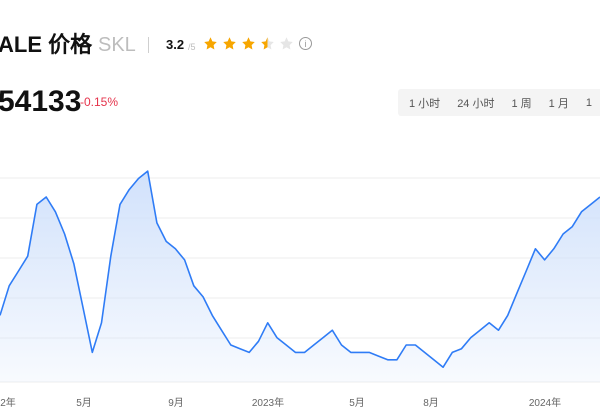 The image size is (600, 420). What do you see at coordinates (8, 402) in the screenshot?
I see `x-tick-label: 2年` at bounding box center [8, 402].